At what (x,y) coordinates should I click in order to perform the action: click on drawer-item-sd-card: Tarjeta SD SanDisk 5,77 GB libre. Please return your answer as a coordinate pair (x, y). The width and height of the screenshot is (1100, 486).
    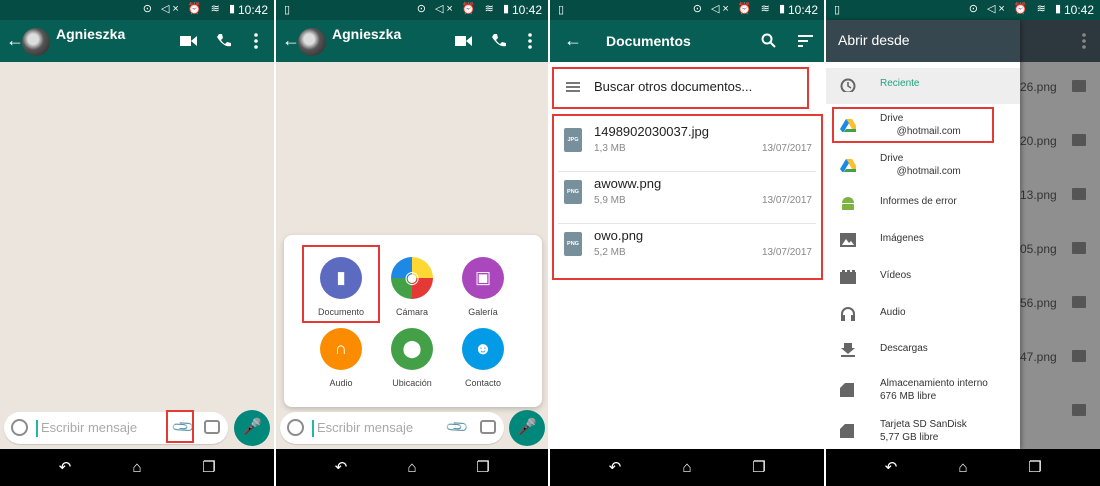
    Looking at the image, I should click on (923, 432).